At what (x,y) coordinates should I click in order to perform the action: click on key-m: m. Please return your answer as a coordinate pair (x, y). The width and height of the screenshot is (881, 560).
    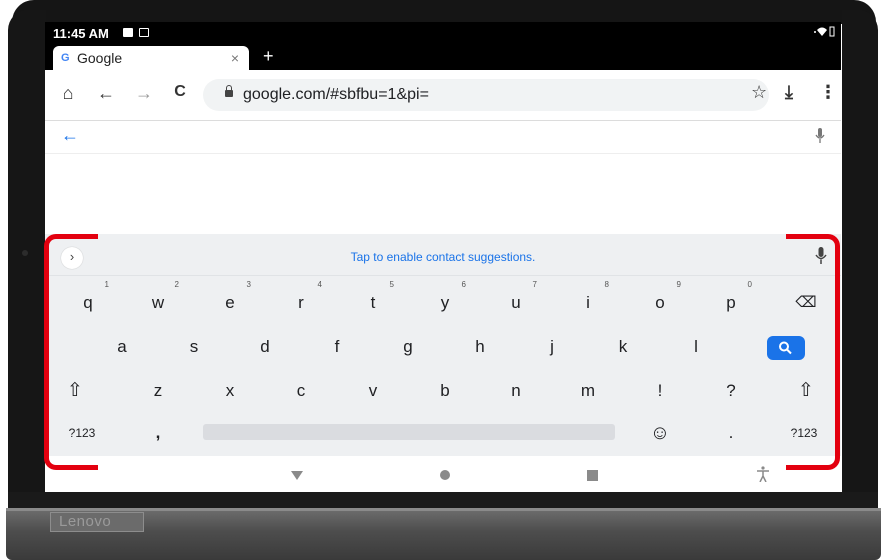
    Looking at the image, I should click on (588, 391).